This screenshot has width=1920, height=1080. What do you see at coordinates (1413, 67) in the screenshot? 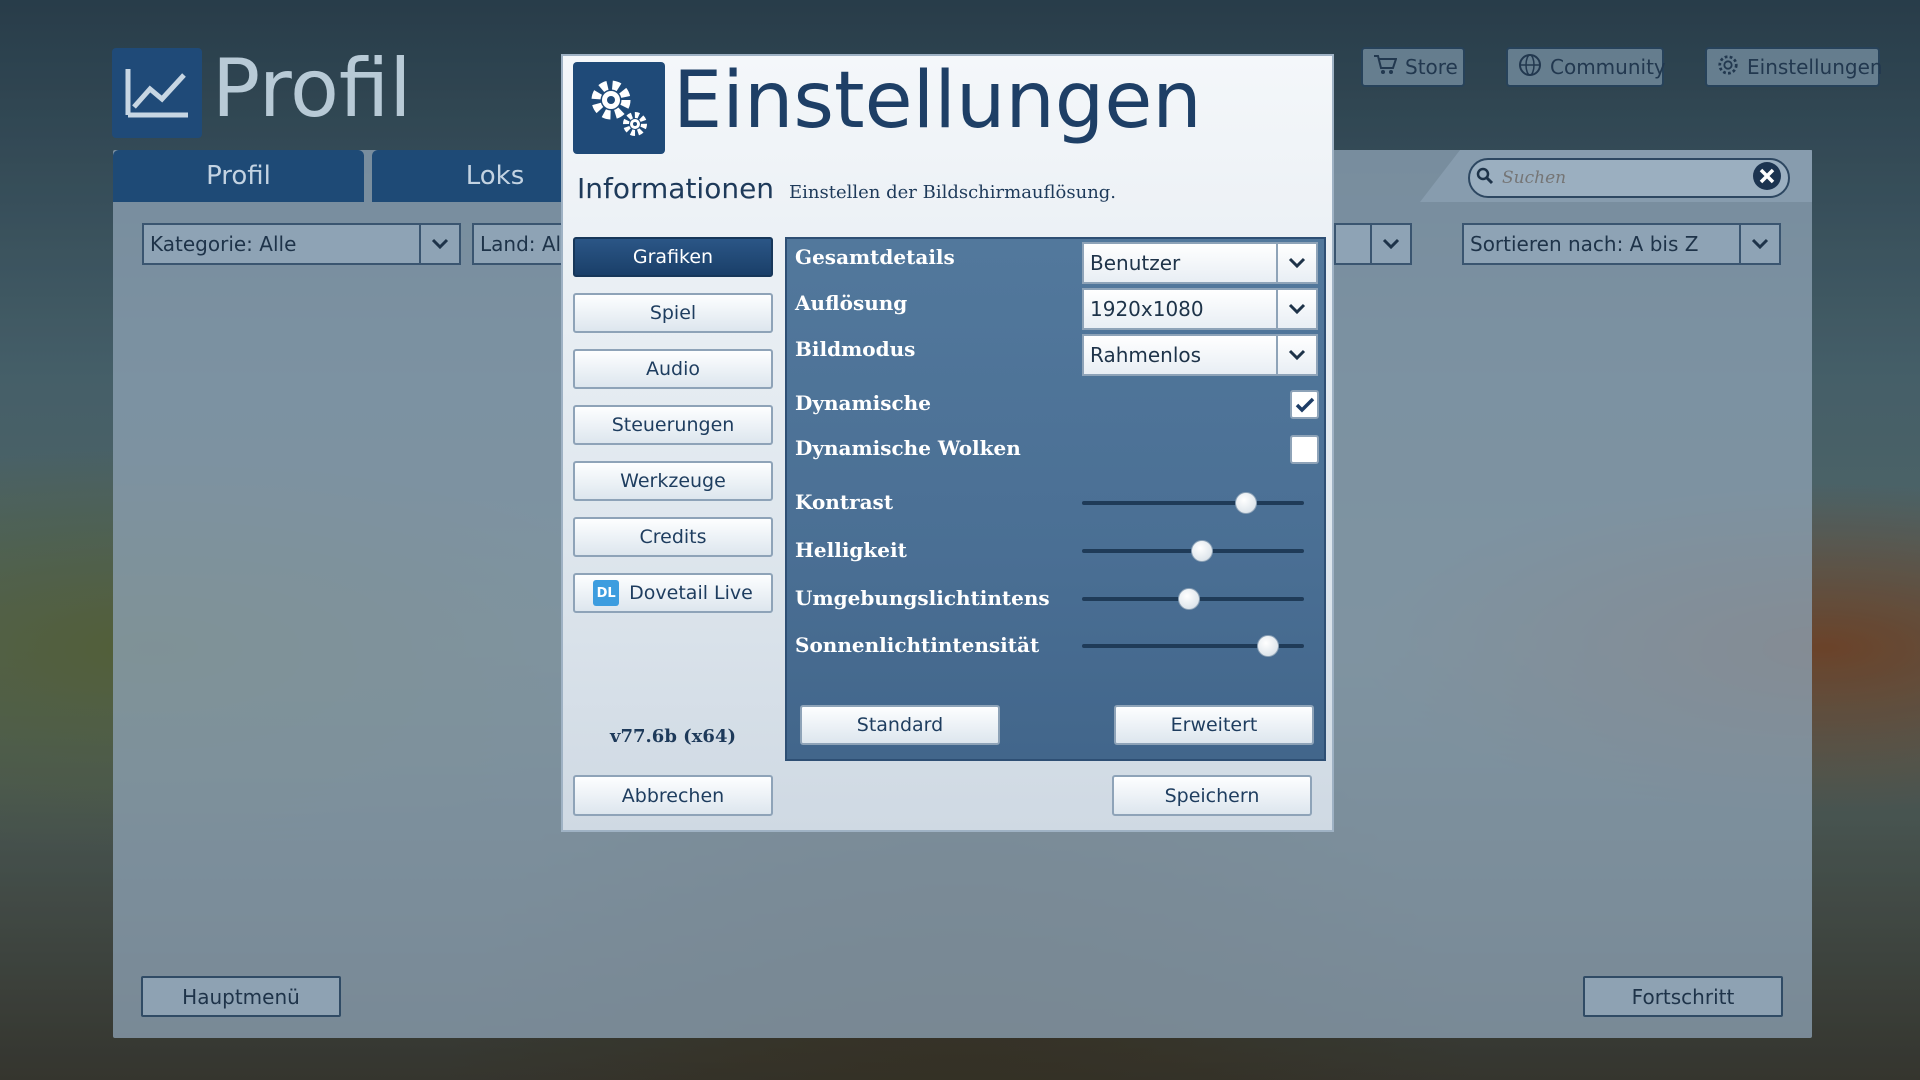
I see `store-button: Store` at bounding box center [1413, 67].